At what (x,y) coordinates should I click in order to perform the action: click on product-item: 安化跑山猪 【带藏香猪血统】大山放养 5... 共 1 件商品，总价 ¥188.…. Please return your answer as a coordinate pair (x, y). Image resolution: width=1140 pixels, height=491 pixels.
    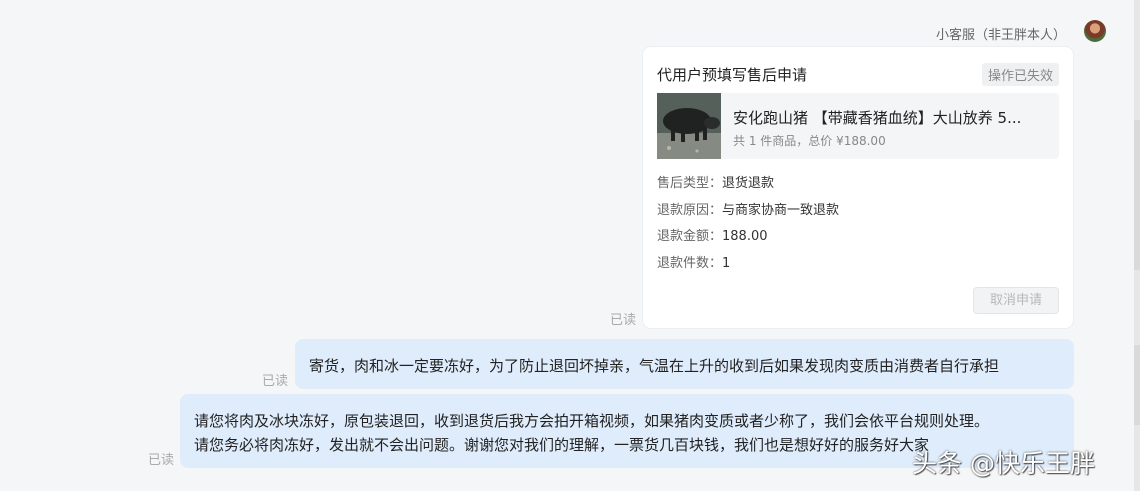
    Looking at the image, I should click on (858, 126).